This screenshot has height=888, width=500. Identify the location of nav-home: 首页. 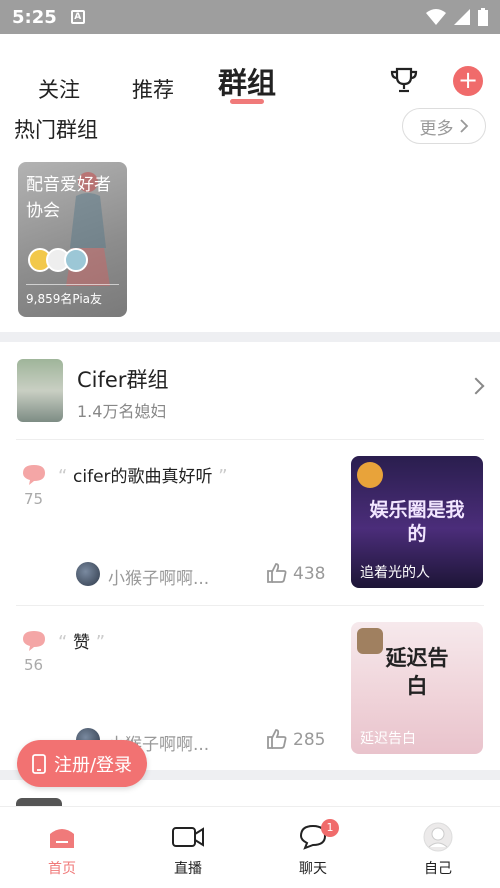
(62, 849).